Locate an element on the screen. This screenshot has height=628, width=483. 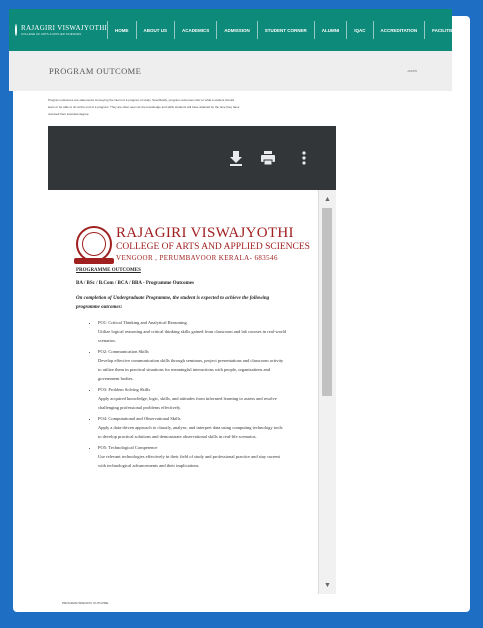
scroll-down-arrow-icon: ▼ is located at coordinates (327, 585).